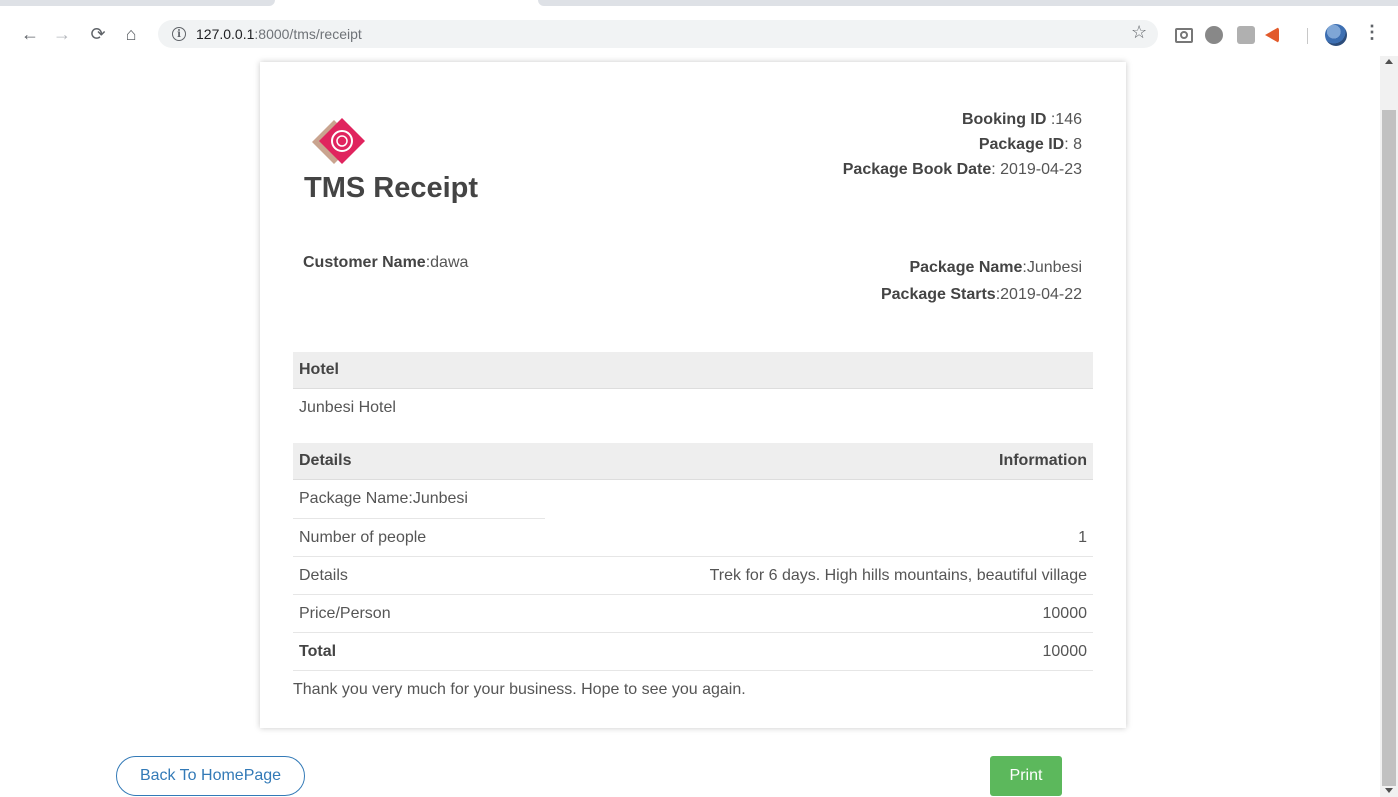 Image resolution: width=1398 pixels, height=797 pixels. Describe the element at coordinates (210, 776) in the screenshot. I see `back-to-homepage-button: Back To HomePage` at that location.